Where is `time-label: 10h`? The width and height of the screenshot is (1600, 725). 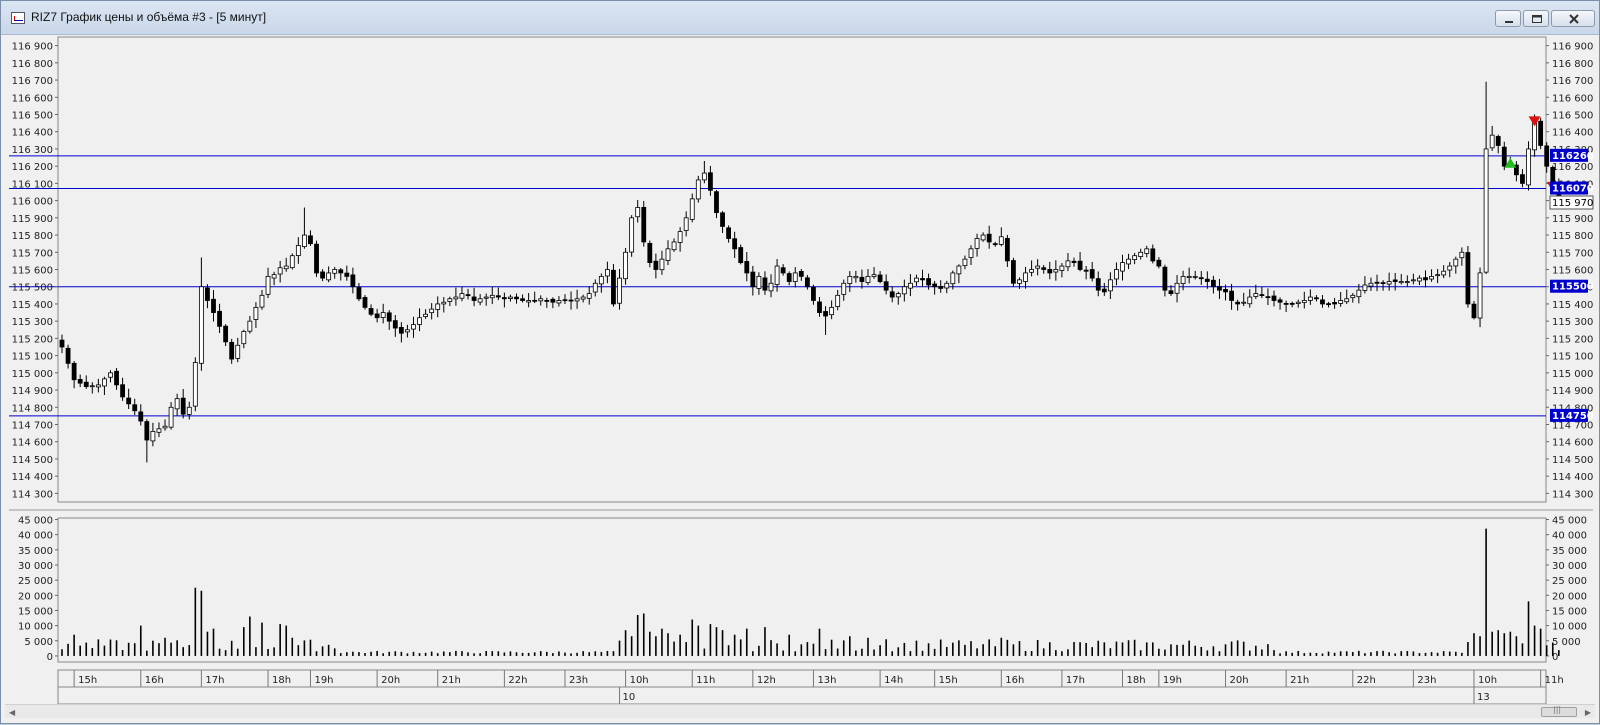 time-label: 10h is located at coordinates (639, 680).